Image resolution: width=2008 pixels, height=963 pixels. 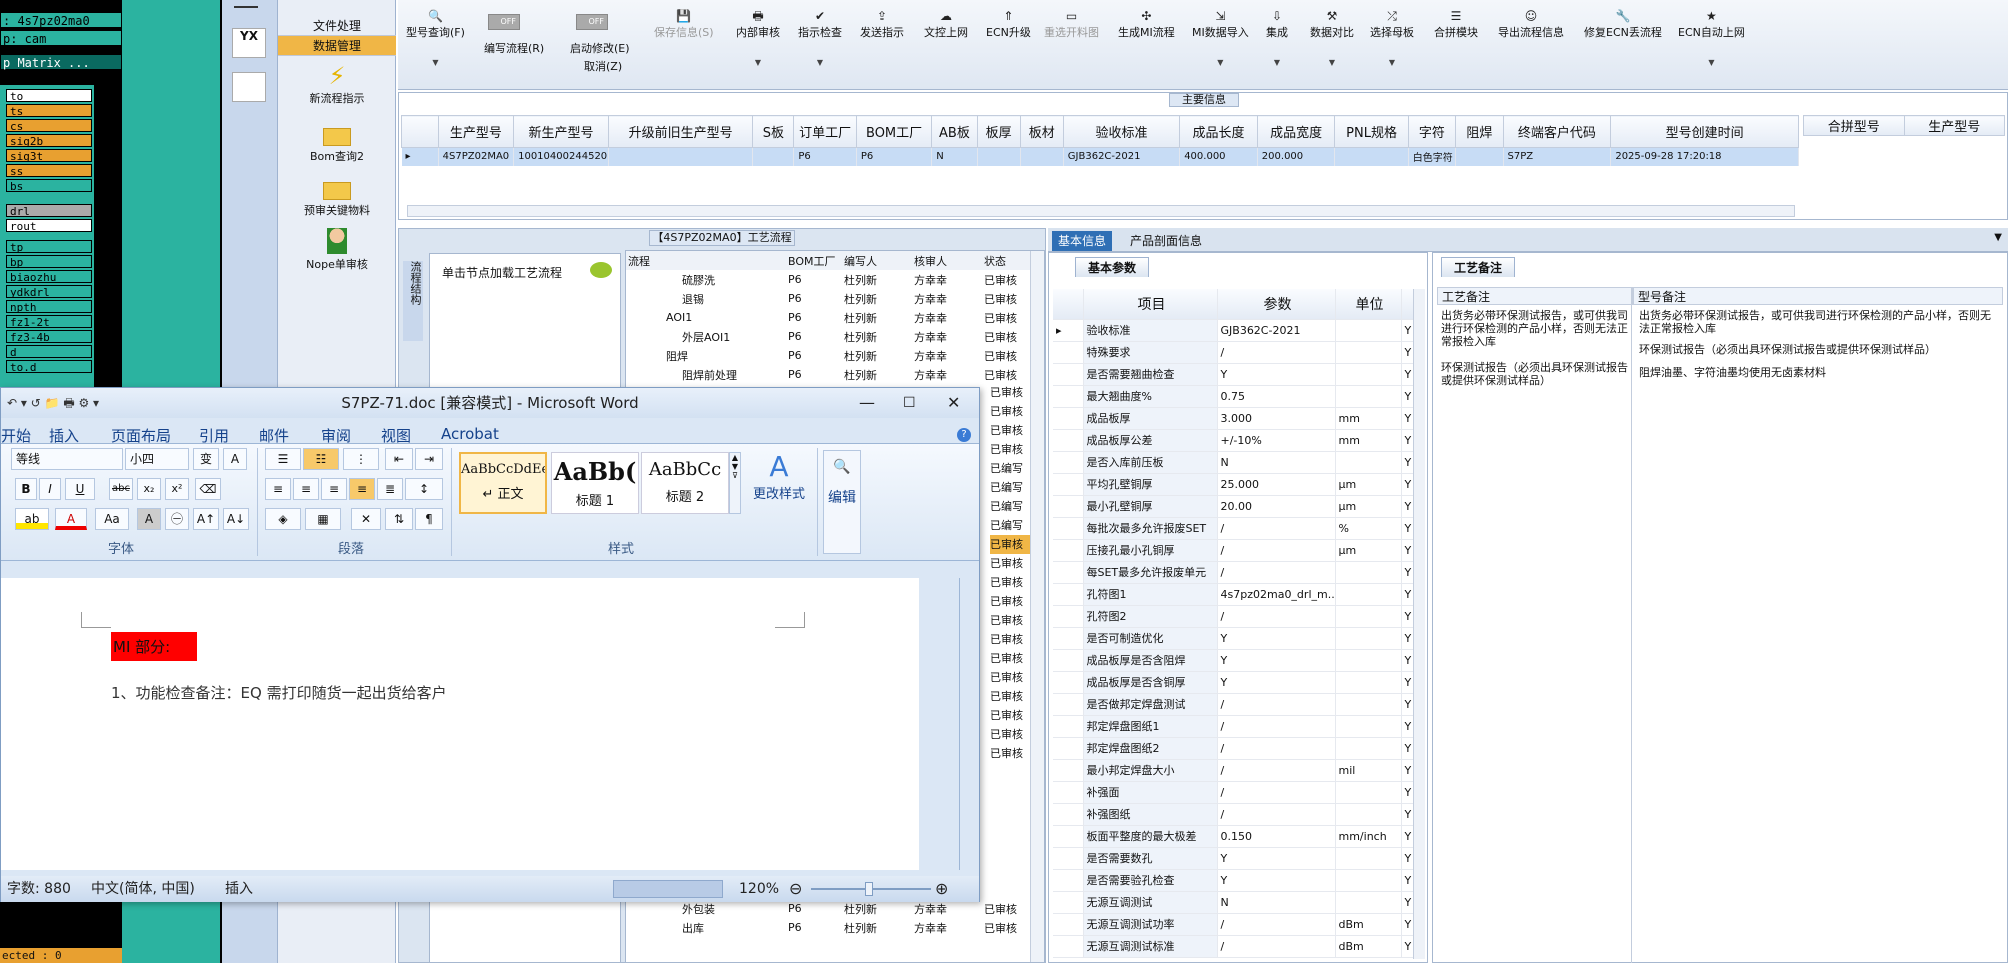 What do you see at coordinates (1233, 748) in the screenshot?
I see `param-row: 邦定焊盘图纸2/Y` at bounding box center [1233, 748].